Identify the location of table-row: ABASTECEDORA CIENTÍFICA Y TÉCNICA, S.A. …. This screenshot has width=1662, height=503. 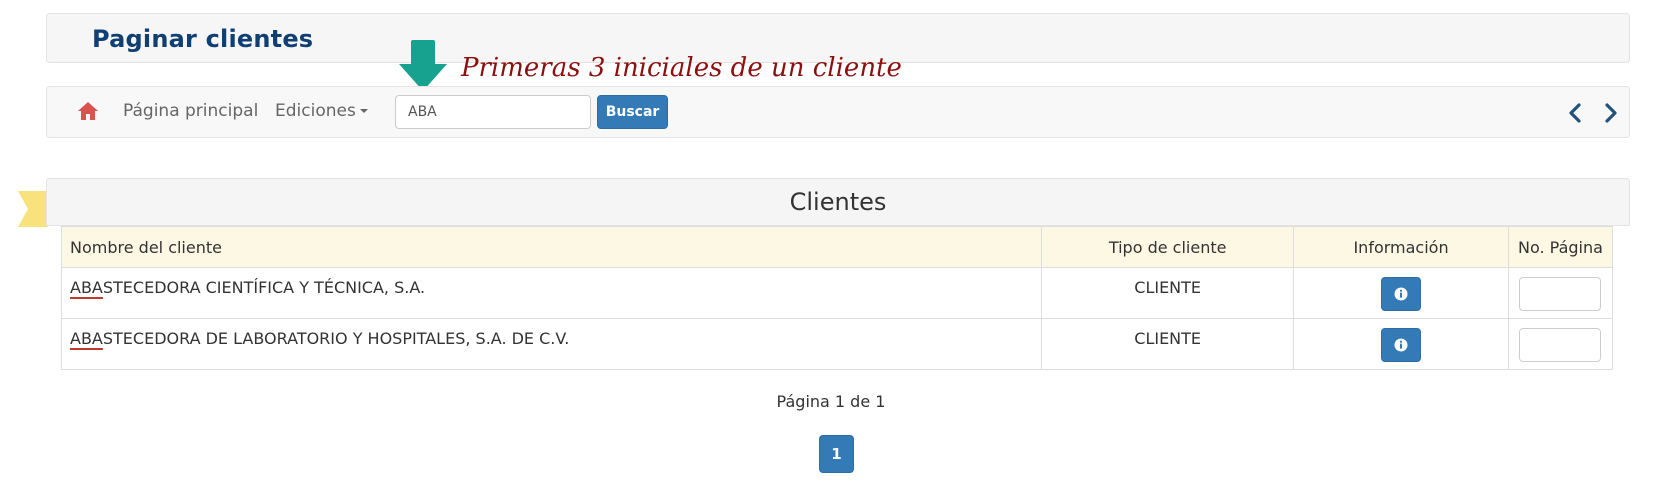
(837, 293).